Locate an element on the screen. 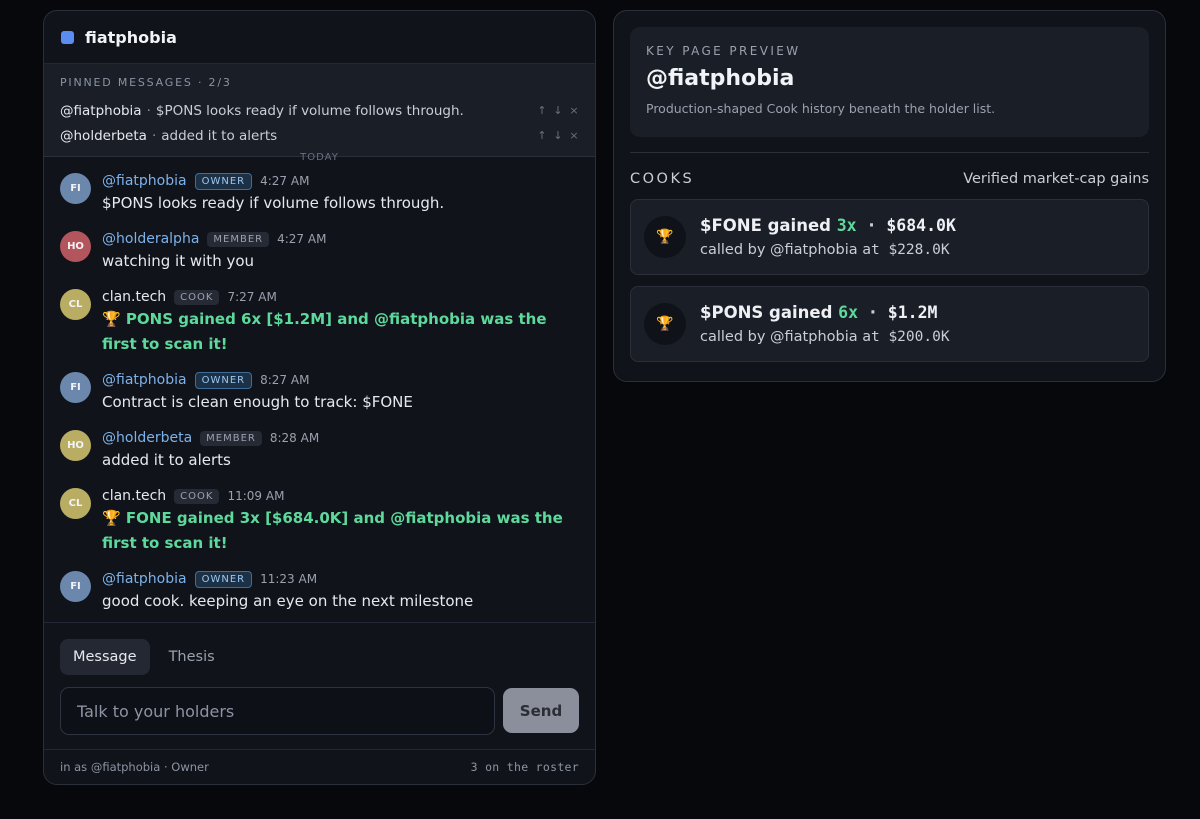 This screenshot has width=1200, height=819. message-meta: @fiatphobia OWNER 8:27 AM is located at coordinates (340, 380).